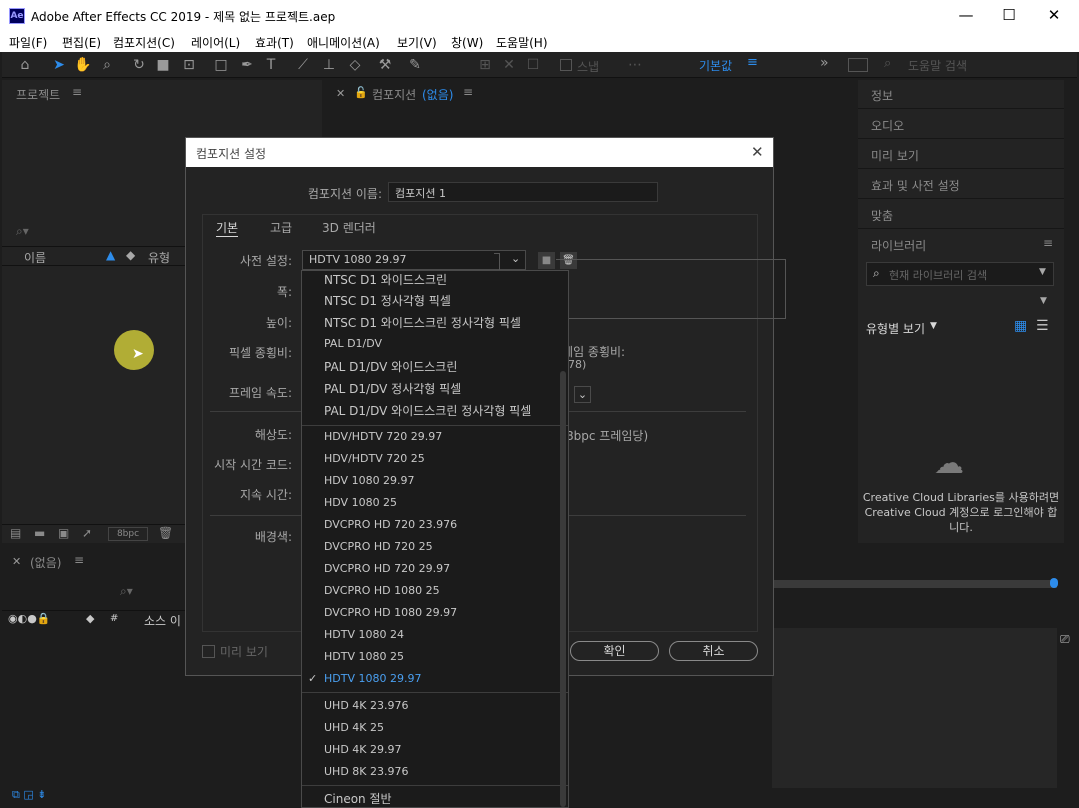 The height and width of the screenshot is (808, 1079). I want to click on col-name: 이름, so click(35, 257).